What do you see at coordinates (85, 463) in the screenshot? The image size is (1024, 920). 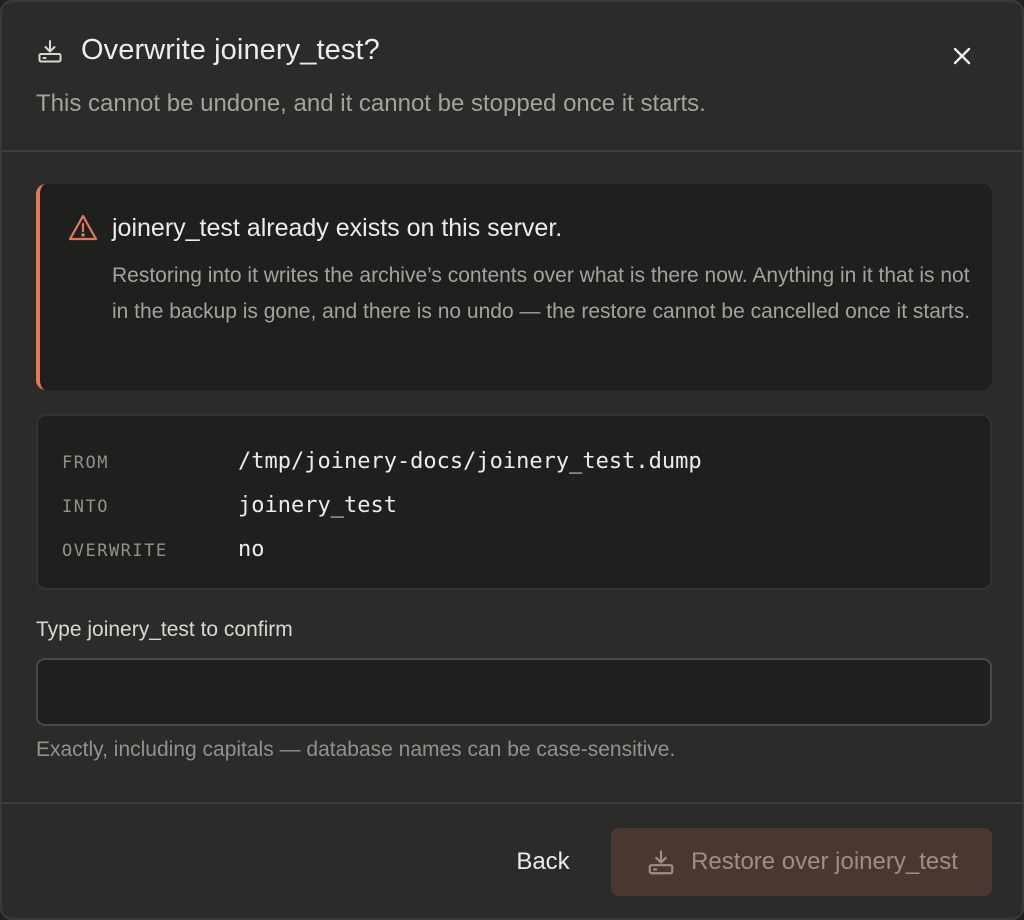 I see `detail-key: FROM` at bounding box center [85, 463].